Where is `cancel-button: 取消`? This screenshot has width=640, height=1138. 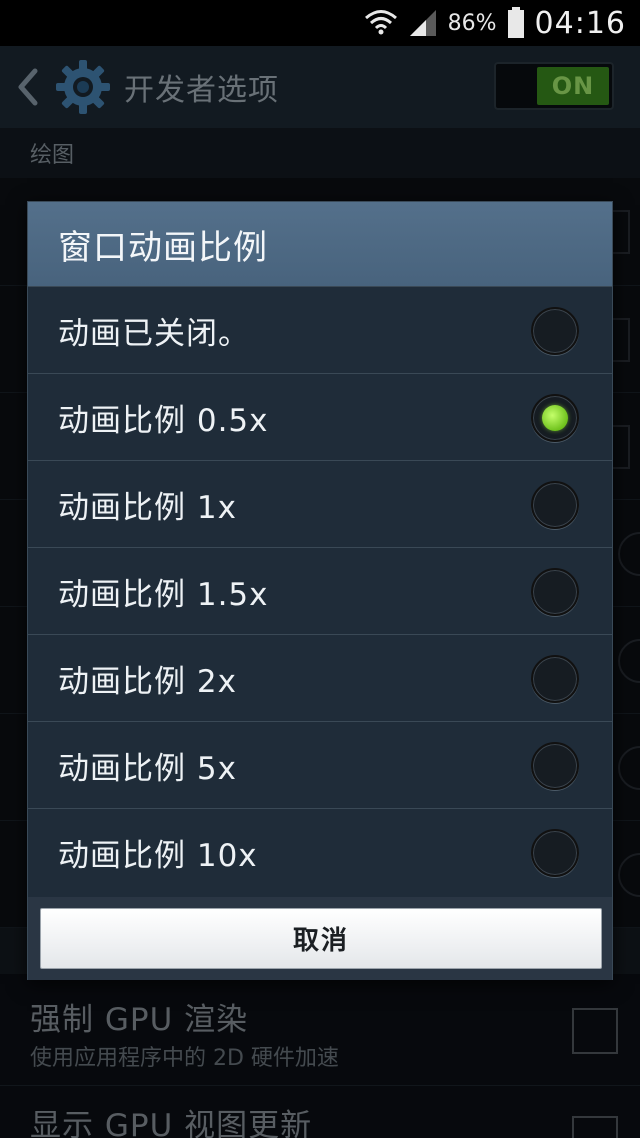
cancel-button: 取消 is located at coordinates (321, 938).